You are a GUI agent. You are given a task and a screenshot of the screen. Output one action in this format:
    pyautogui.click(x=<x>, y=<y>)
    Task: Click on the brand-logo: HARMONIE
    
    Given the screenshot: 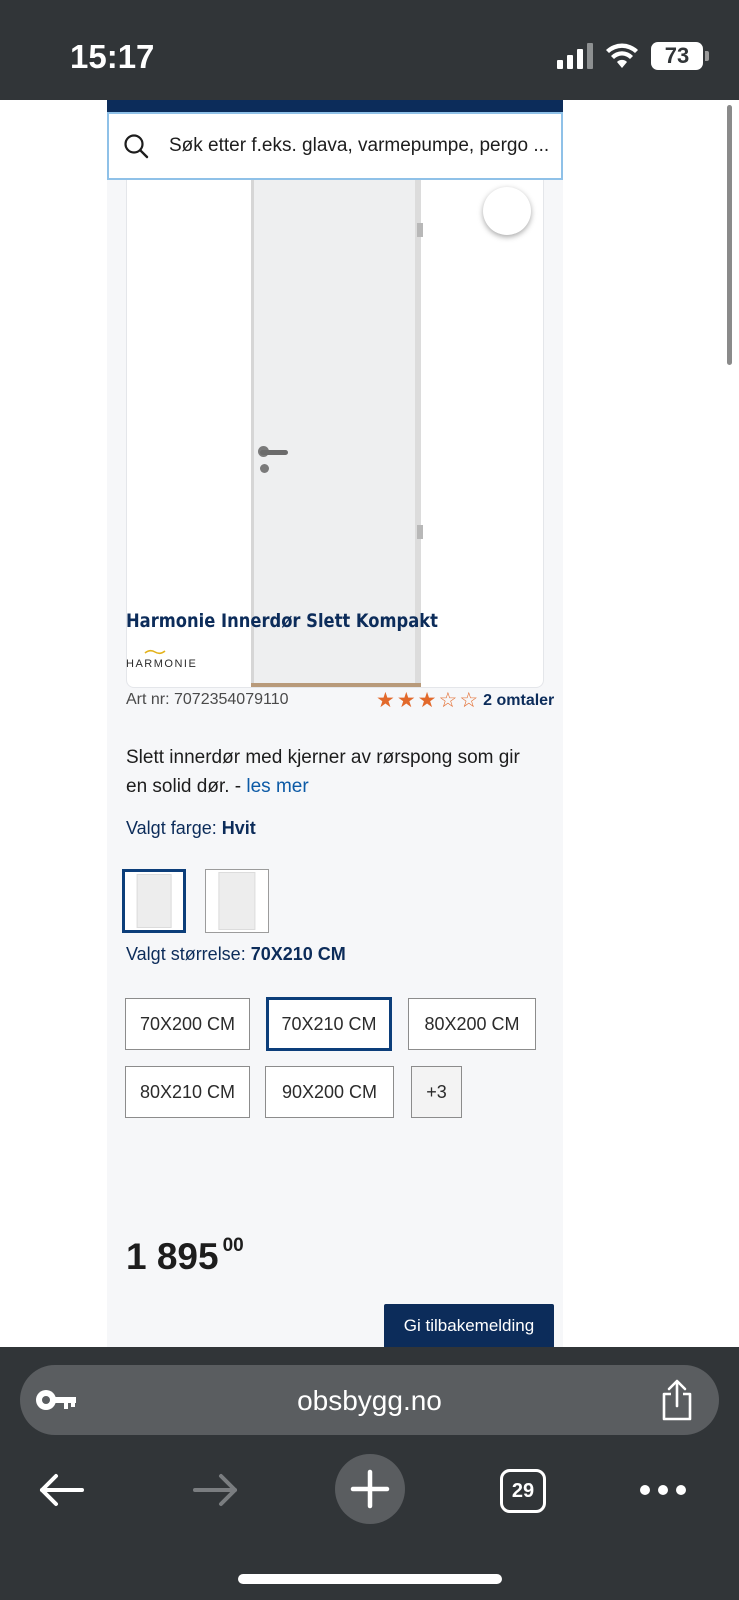 What is the action you would take?
    pyautogui.click(x=161, y=659)
    